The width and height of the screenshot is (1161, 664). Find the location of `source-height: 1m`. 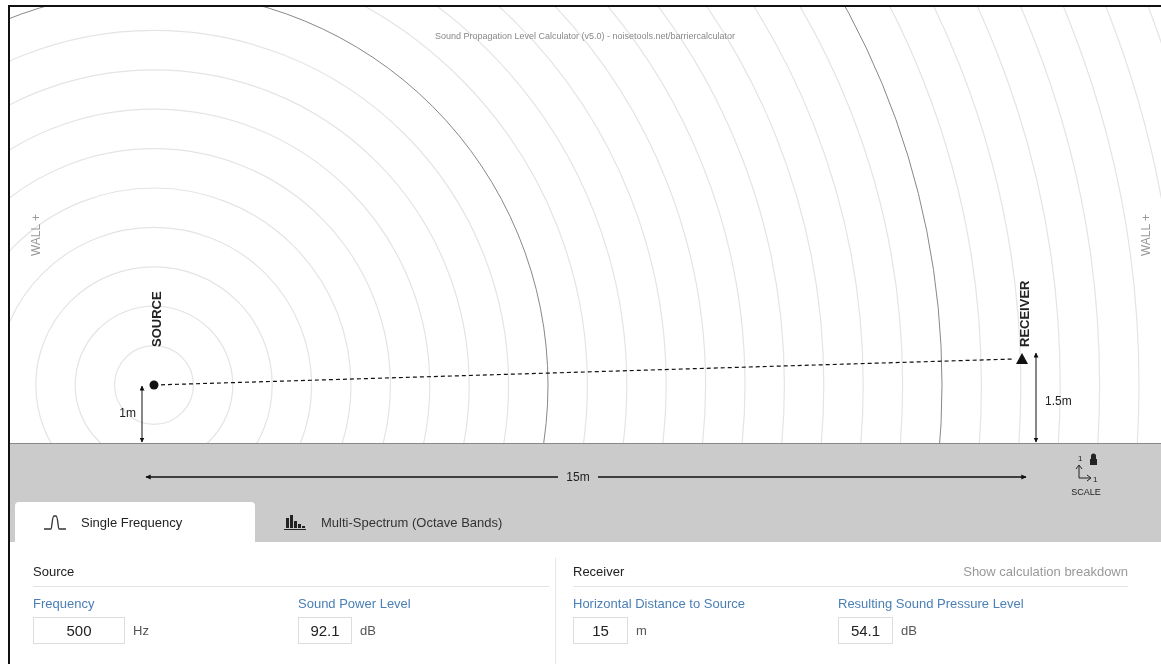

source-height: 1m is located at coordinates (127, 413).